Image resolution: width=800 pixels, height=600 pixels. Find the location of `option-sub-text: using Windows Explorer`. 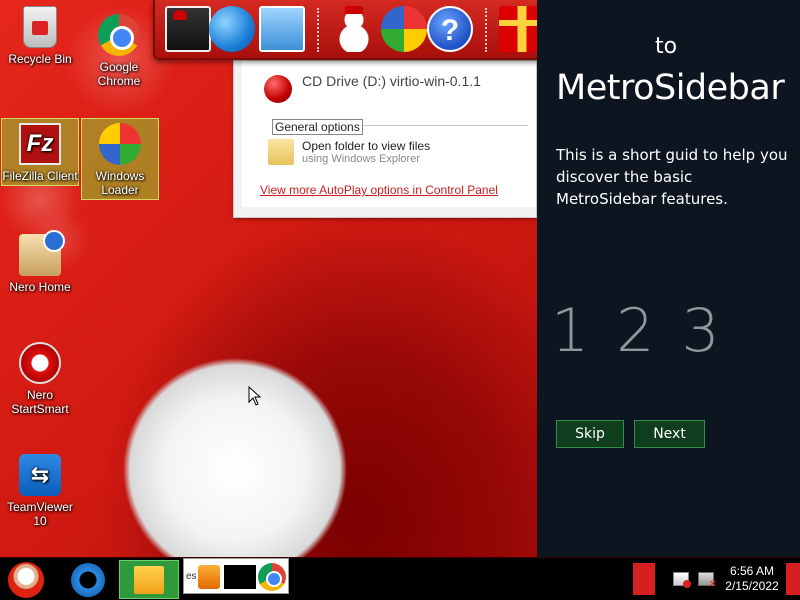

option-sub-text: using Windows Explorer is located at coordinates (361, 159).